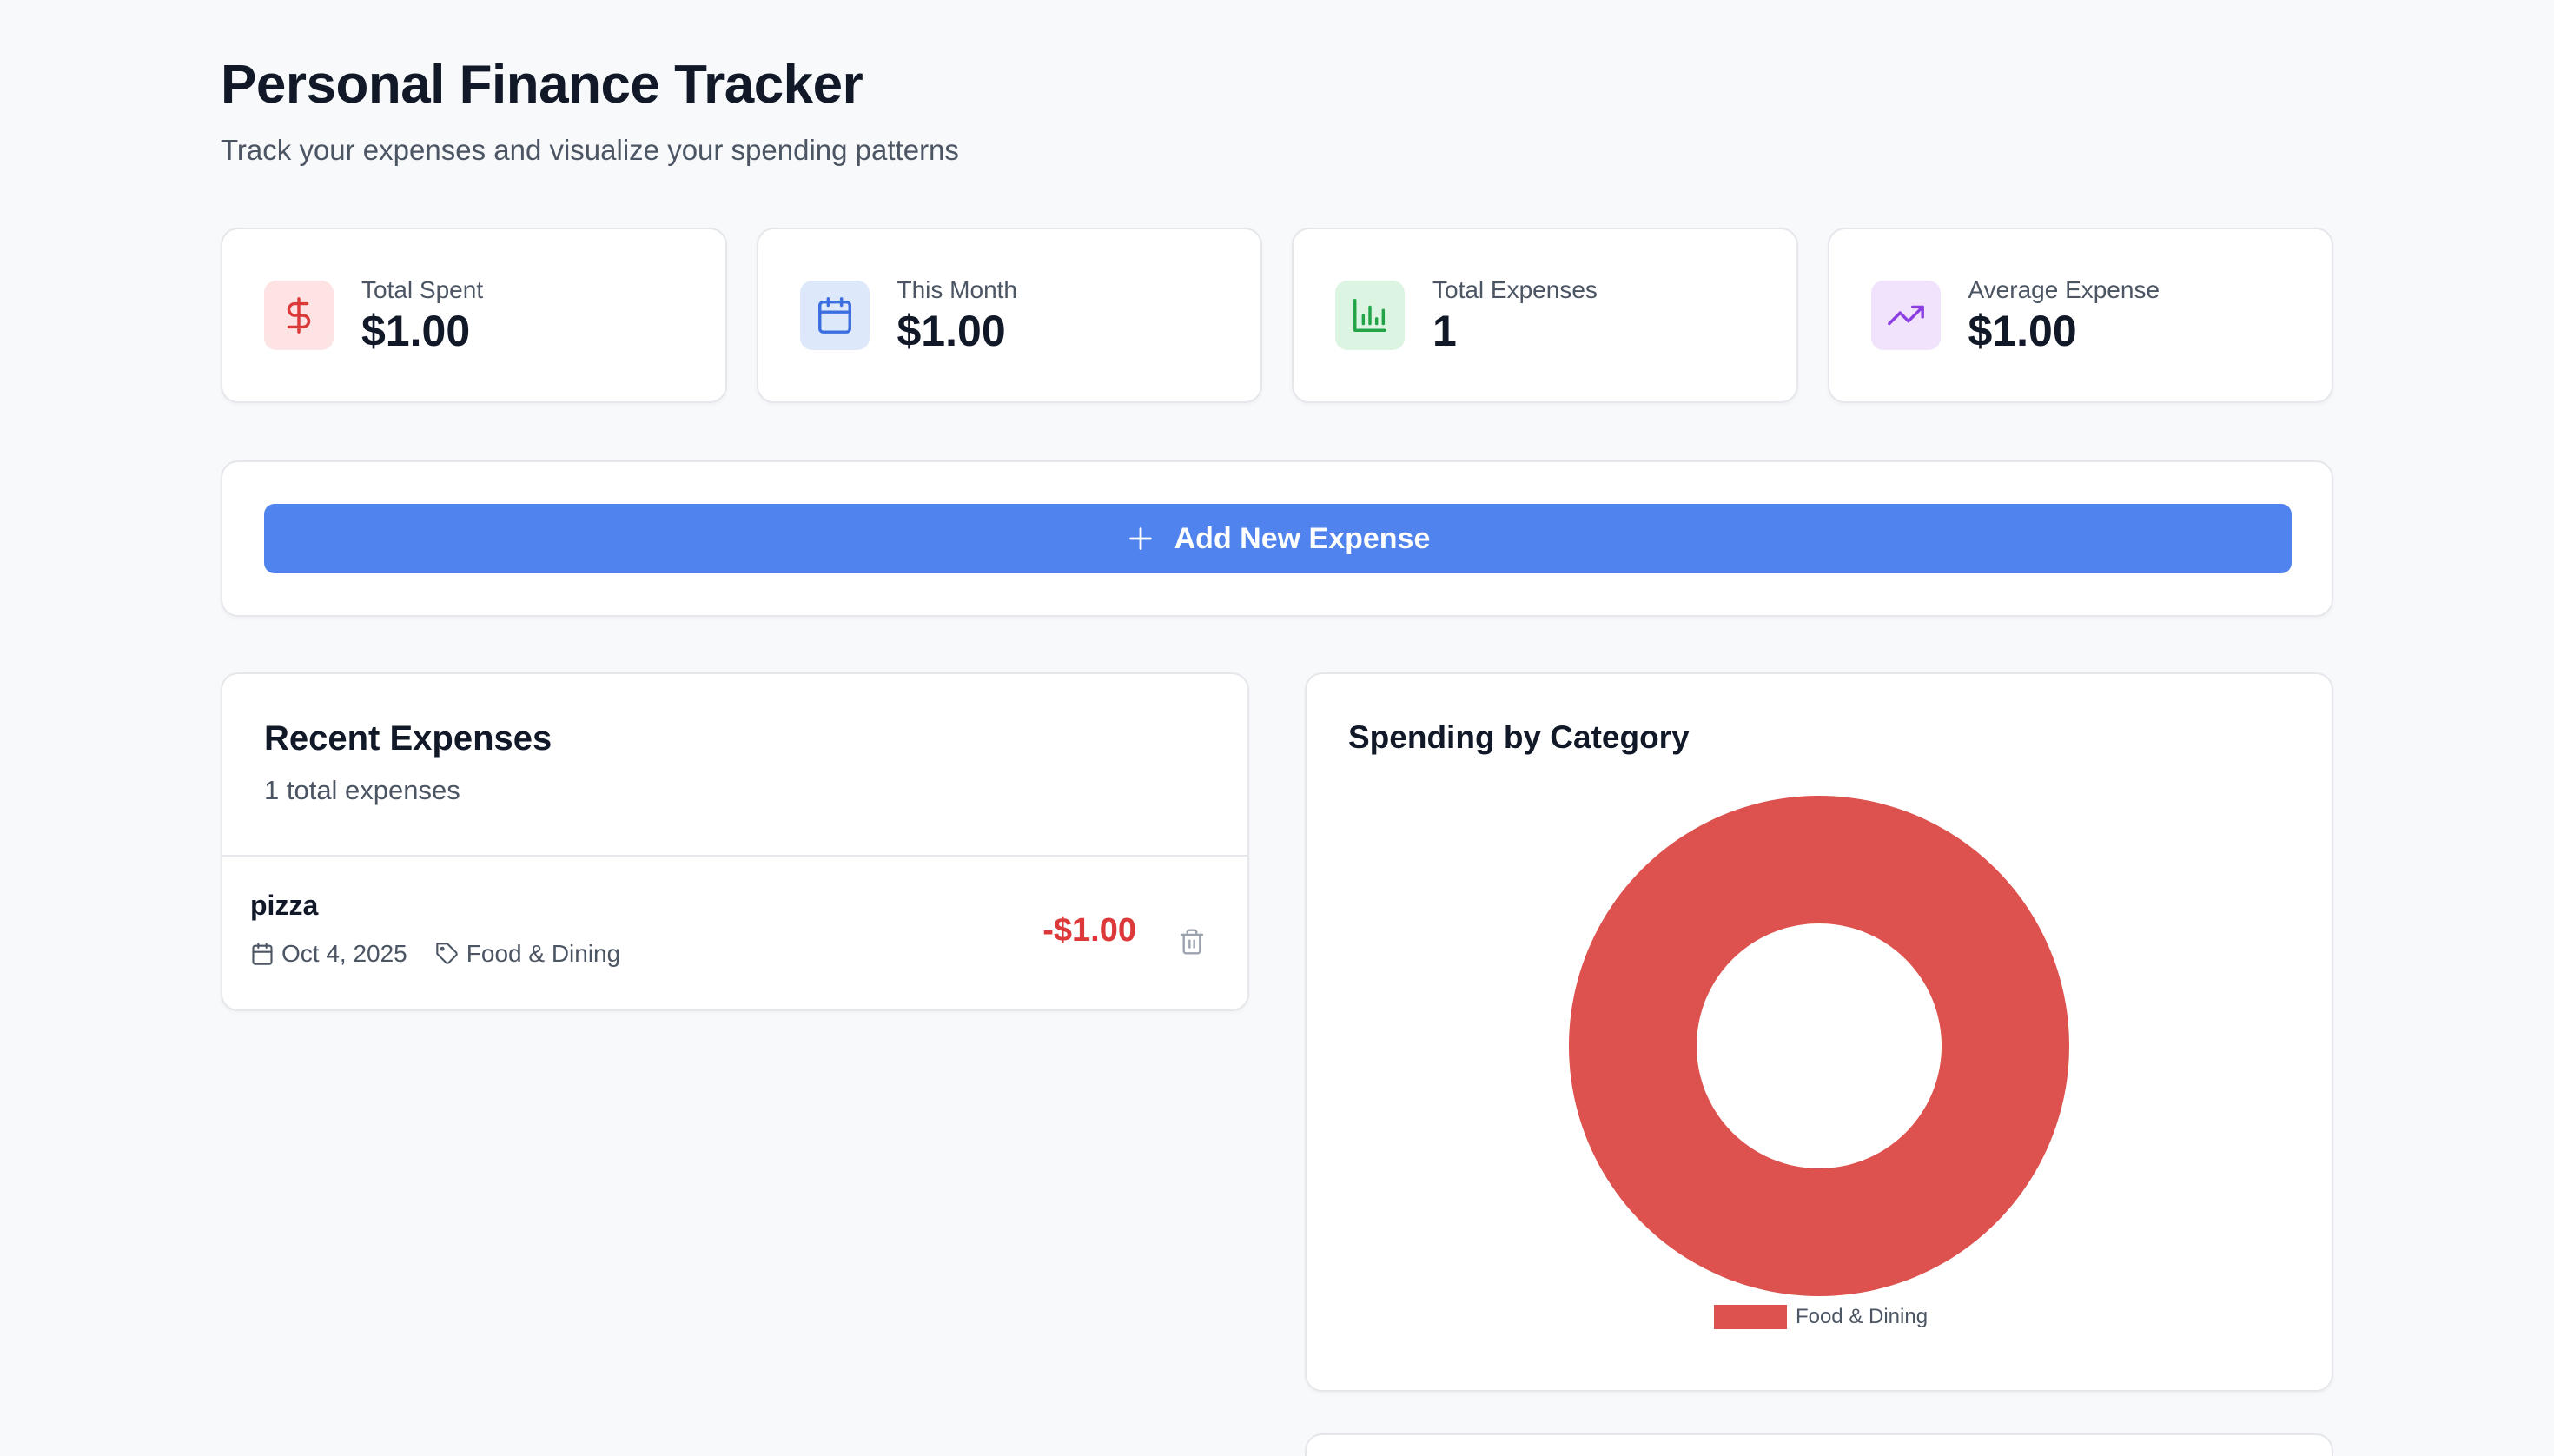 Image resolution: width=2554 pixels, height=1456 pixels. I want to click on delete-expense-button, so click(1192, 941).